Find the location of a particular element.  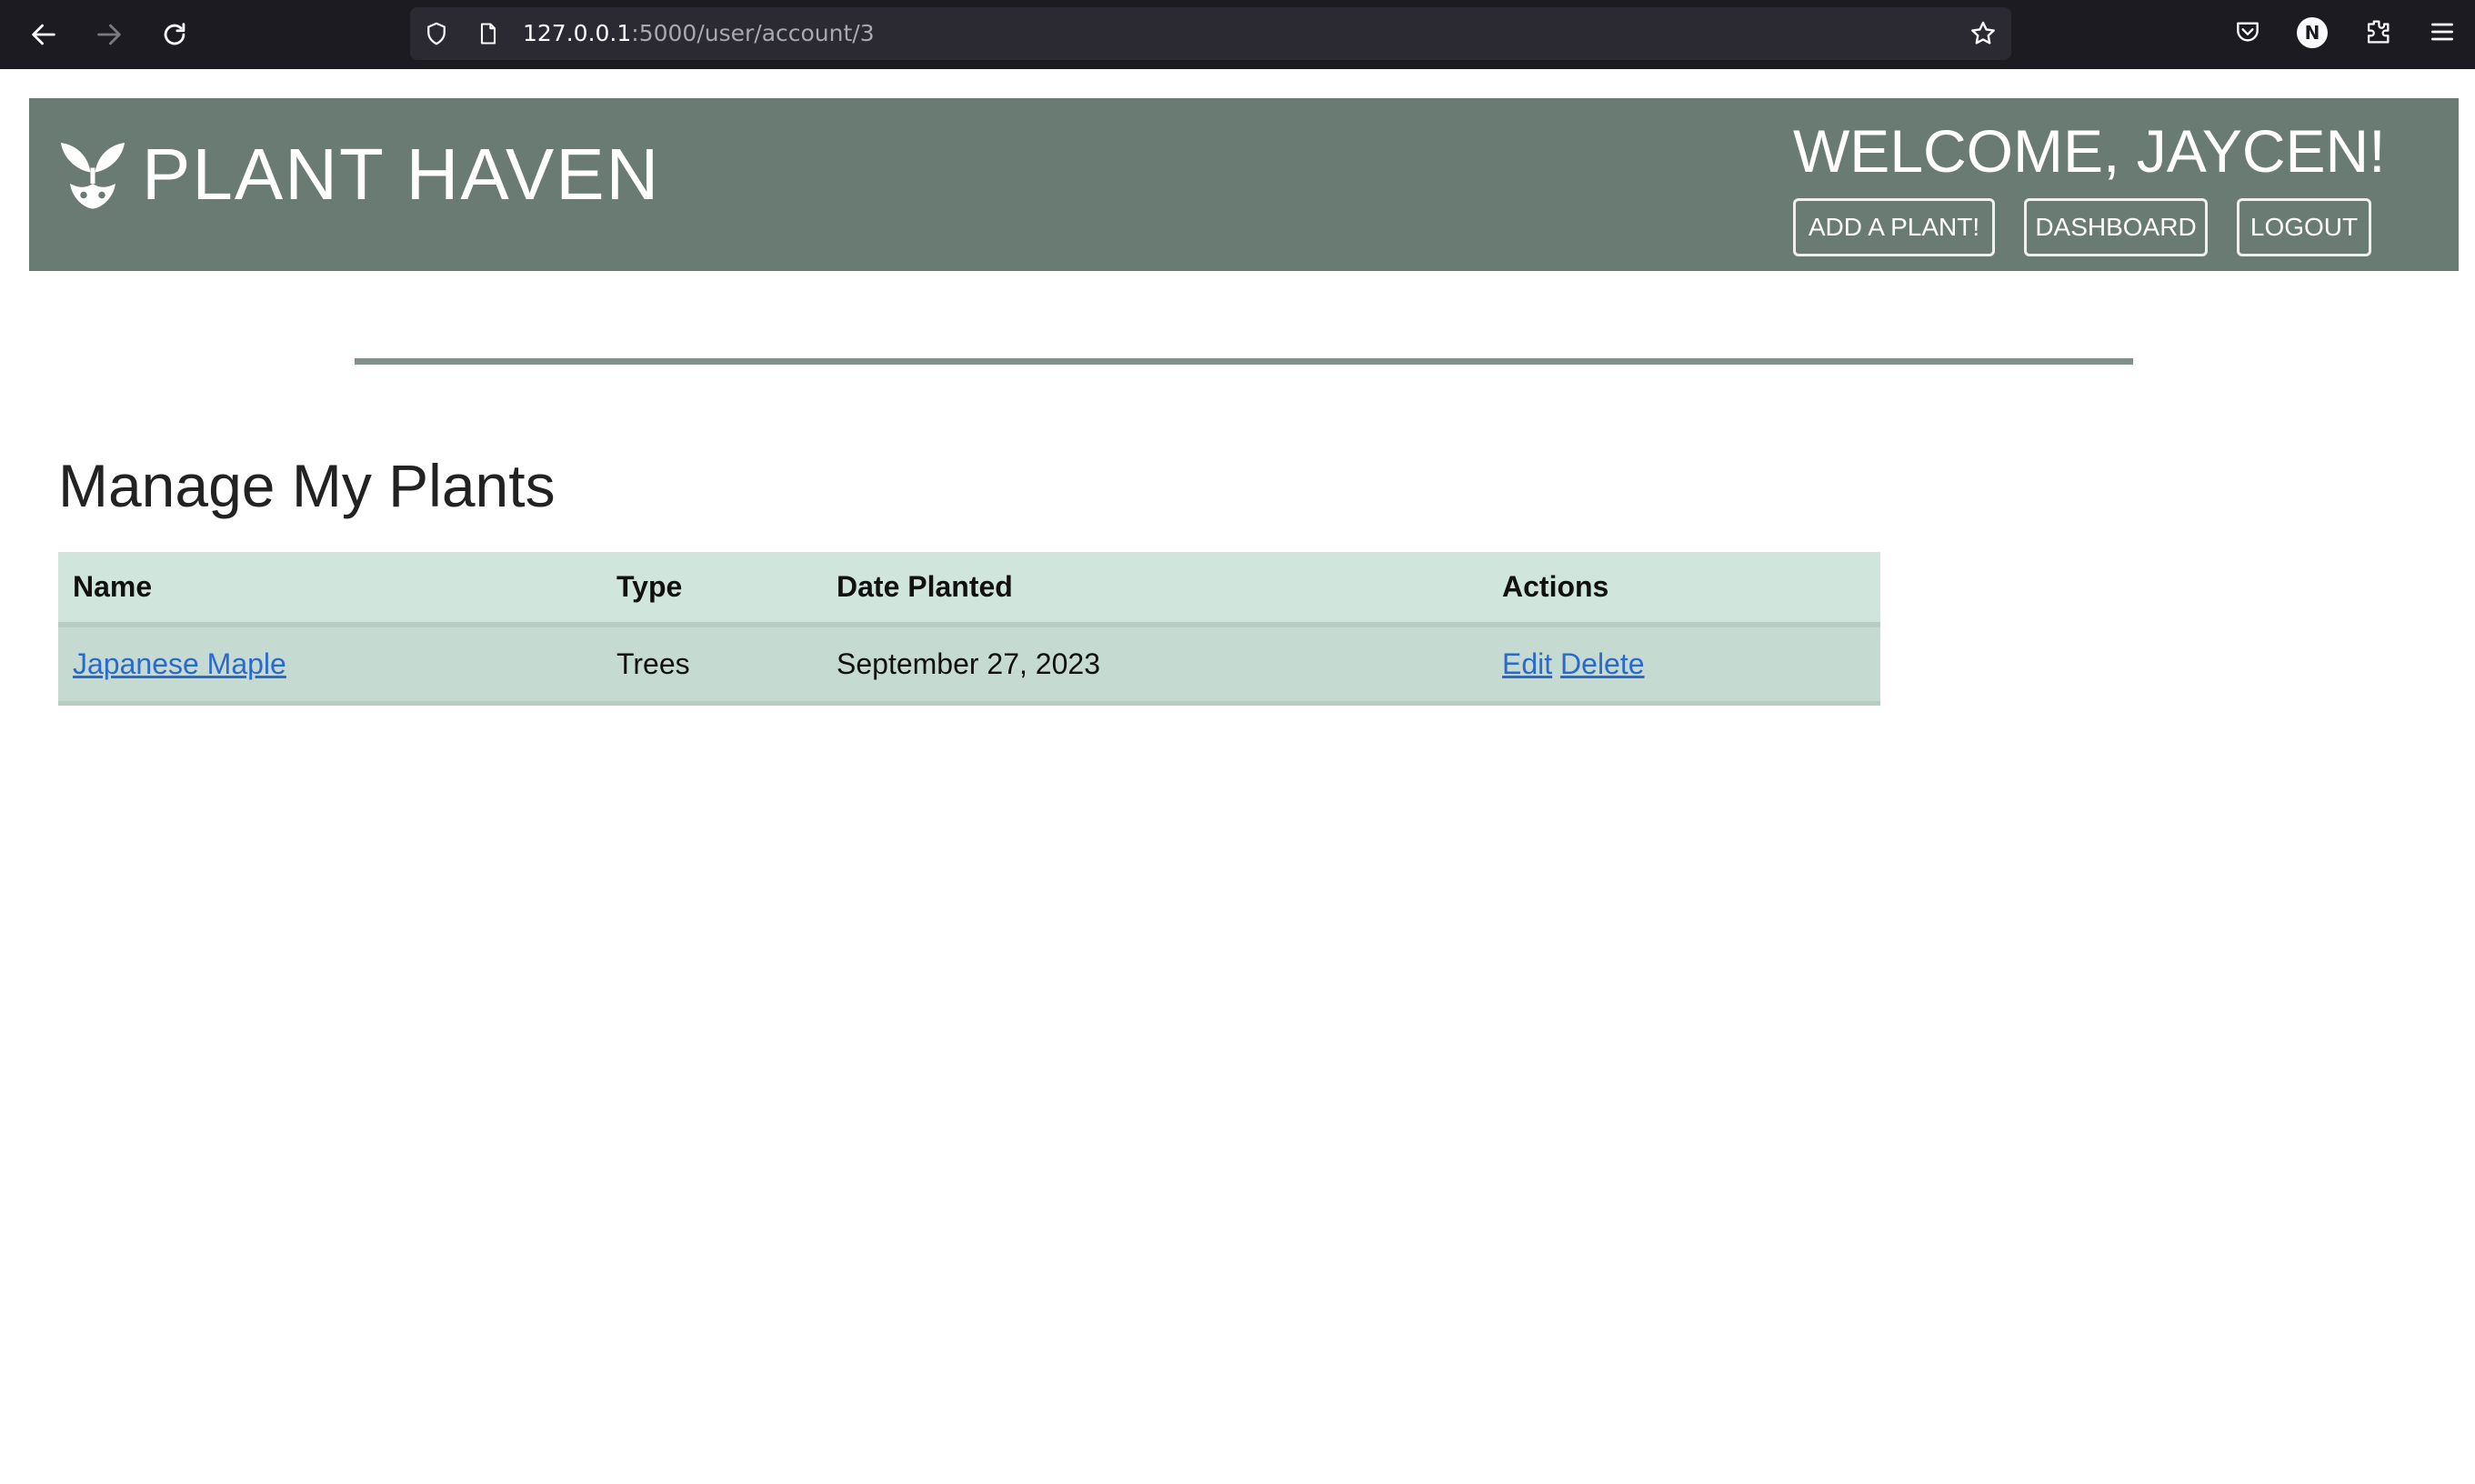

arrow-right-icon is located at coordinates (109, 34).